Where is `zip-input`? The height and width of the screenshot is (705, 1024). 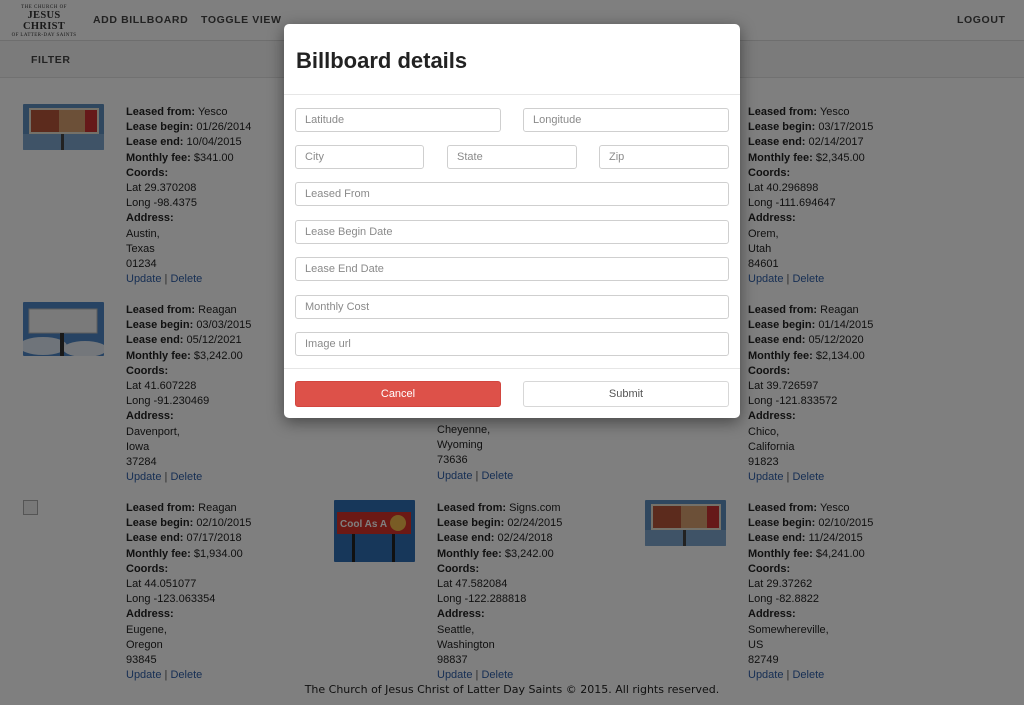 zip-input is located at coordinates (664, 157).